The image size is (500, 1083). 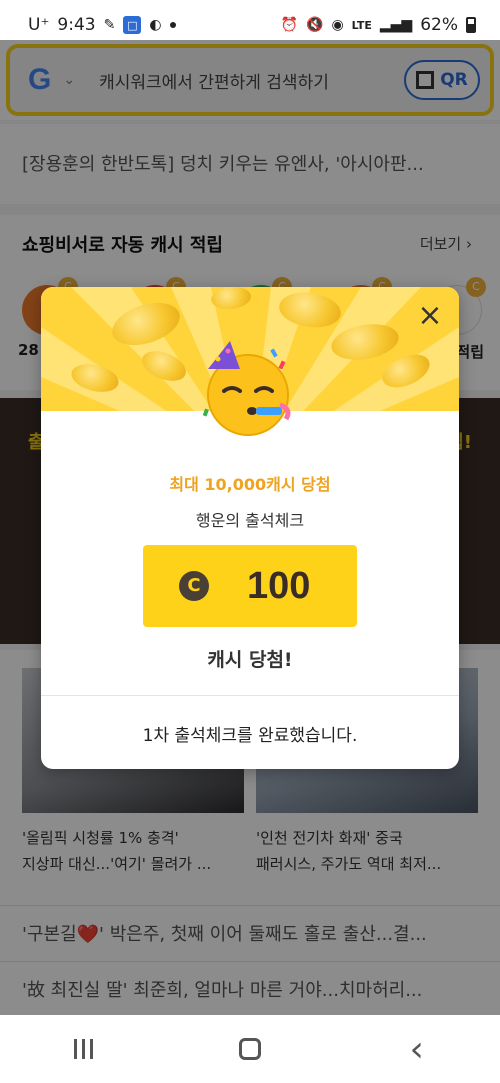 What do you see at coordinates (250, 484) in the screenshot?
I see `max-reward-title: 최대 10,000캐시 당첨` at bounding box center [250, 484].